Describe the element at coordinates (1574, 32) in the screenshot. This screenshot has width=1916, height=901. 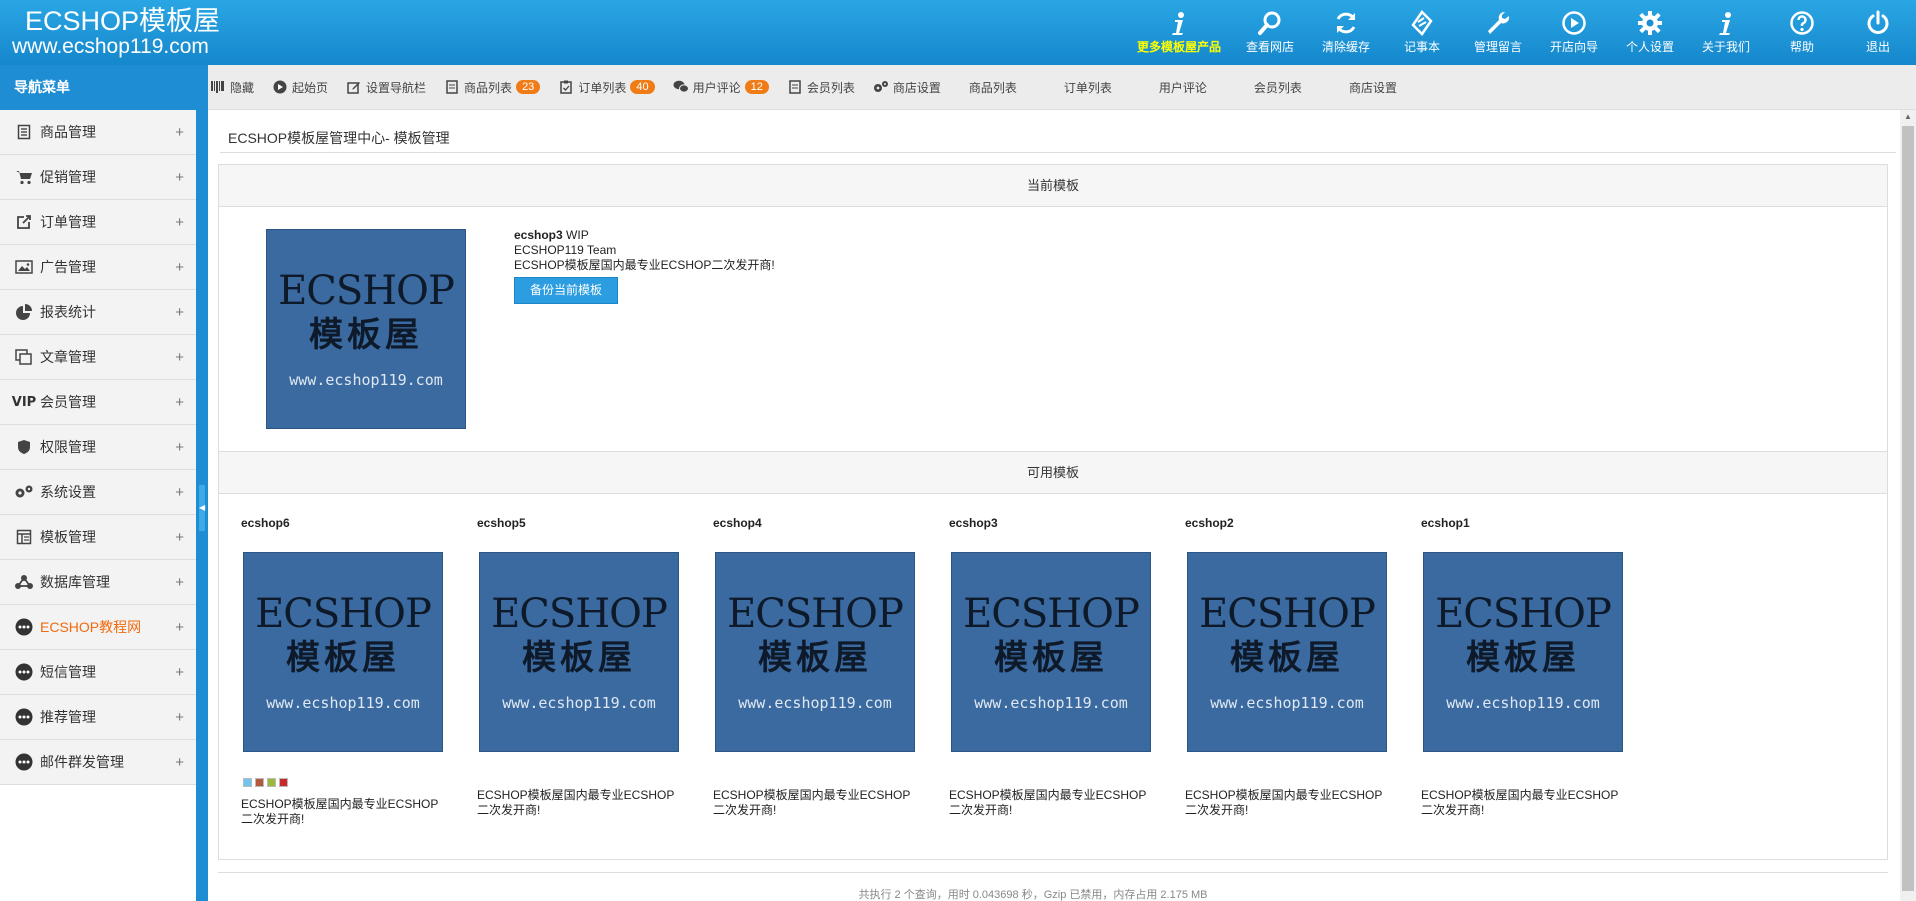
I see `top-nav-shop-wizard: 开店向导` at that location.